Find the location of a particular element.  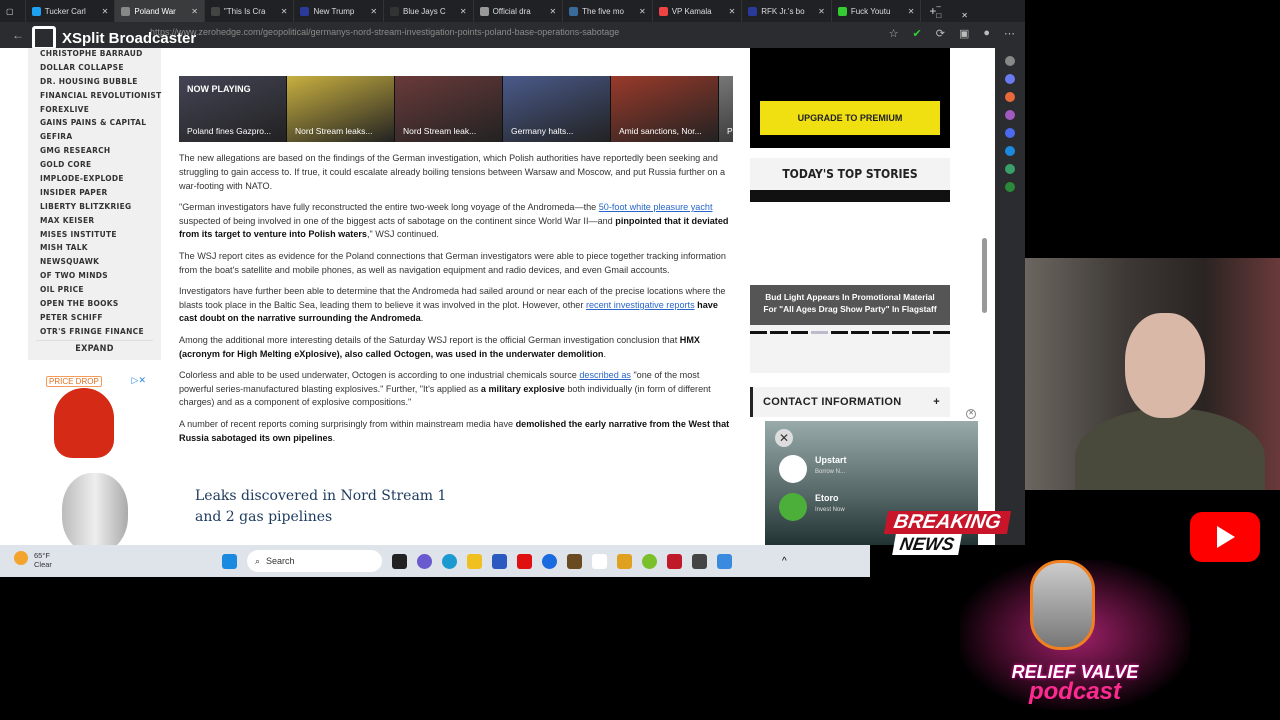

sidebar-link: GOLD CORE is located at coordinates (94, 166).